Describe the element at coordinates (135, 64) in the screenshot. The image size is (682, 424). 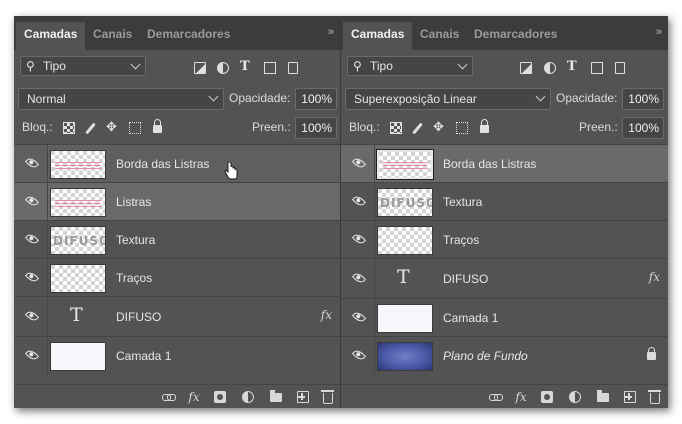
I see `chevron-down-icon` at that location.